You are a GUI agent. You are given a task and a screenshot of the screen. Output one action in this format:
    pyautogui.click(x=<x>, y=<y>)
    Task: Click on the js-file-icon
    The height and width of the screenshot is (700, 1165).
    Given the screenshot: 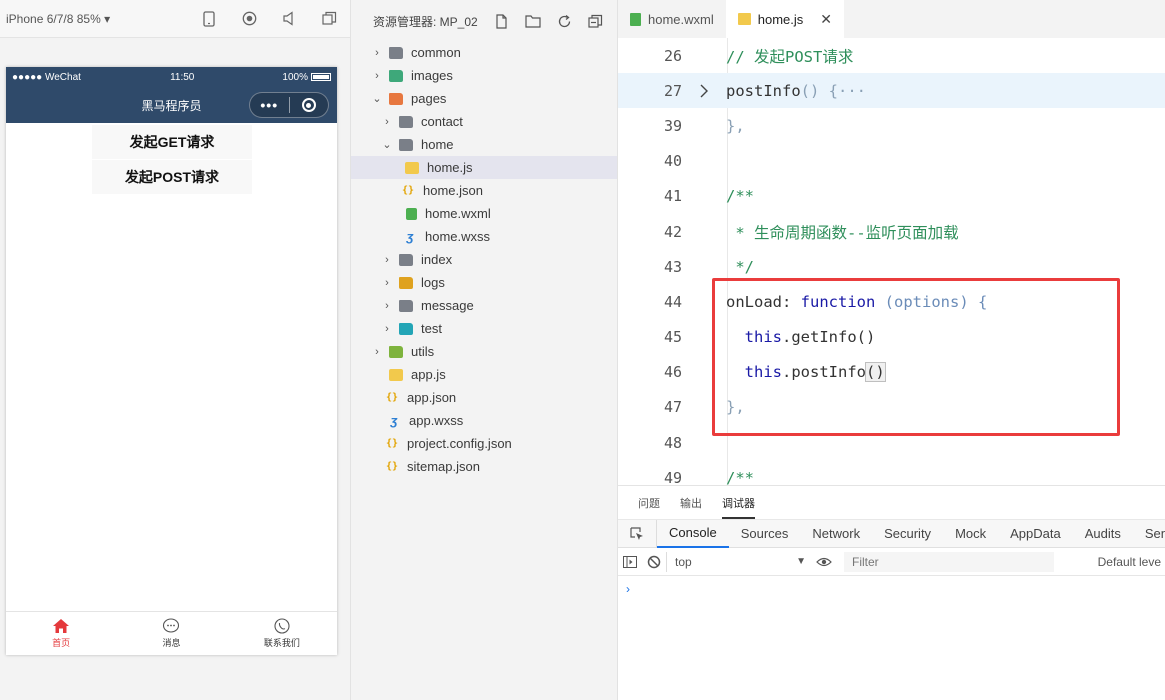 What is the action you would take?
    pyautogui.click(x=744, y=19)
    